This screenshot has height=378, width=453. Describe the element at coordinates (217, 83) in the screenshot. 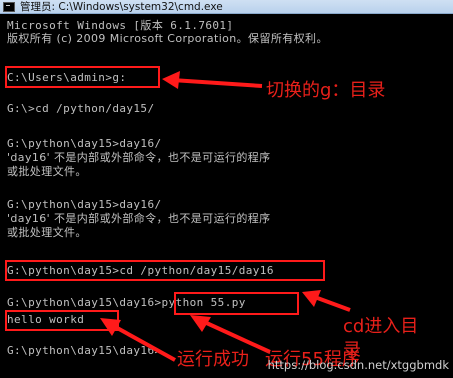

I see `arrow-switch-dir` at that location.